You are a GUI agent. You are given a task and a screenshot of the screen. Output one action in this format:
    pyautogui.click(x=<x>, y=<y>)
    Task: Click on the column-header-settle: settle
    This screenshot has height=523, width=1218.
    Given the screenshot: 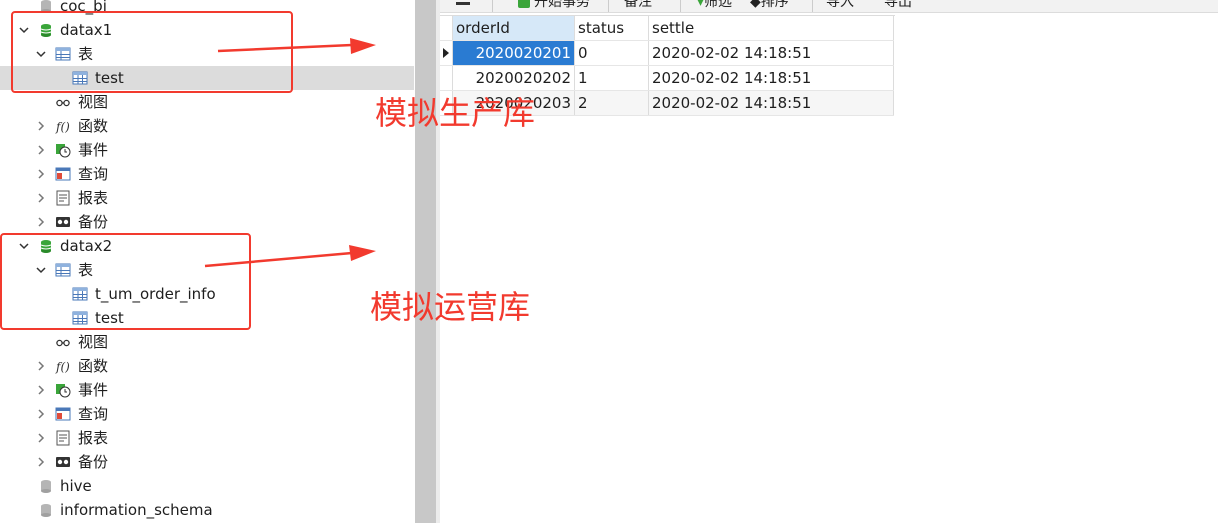 What is the action you would take?
    pyautogui.click(x=771, y=28)
    